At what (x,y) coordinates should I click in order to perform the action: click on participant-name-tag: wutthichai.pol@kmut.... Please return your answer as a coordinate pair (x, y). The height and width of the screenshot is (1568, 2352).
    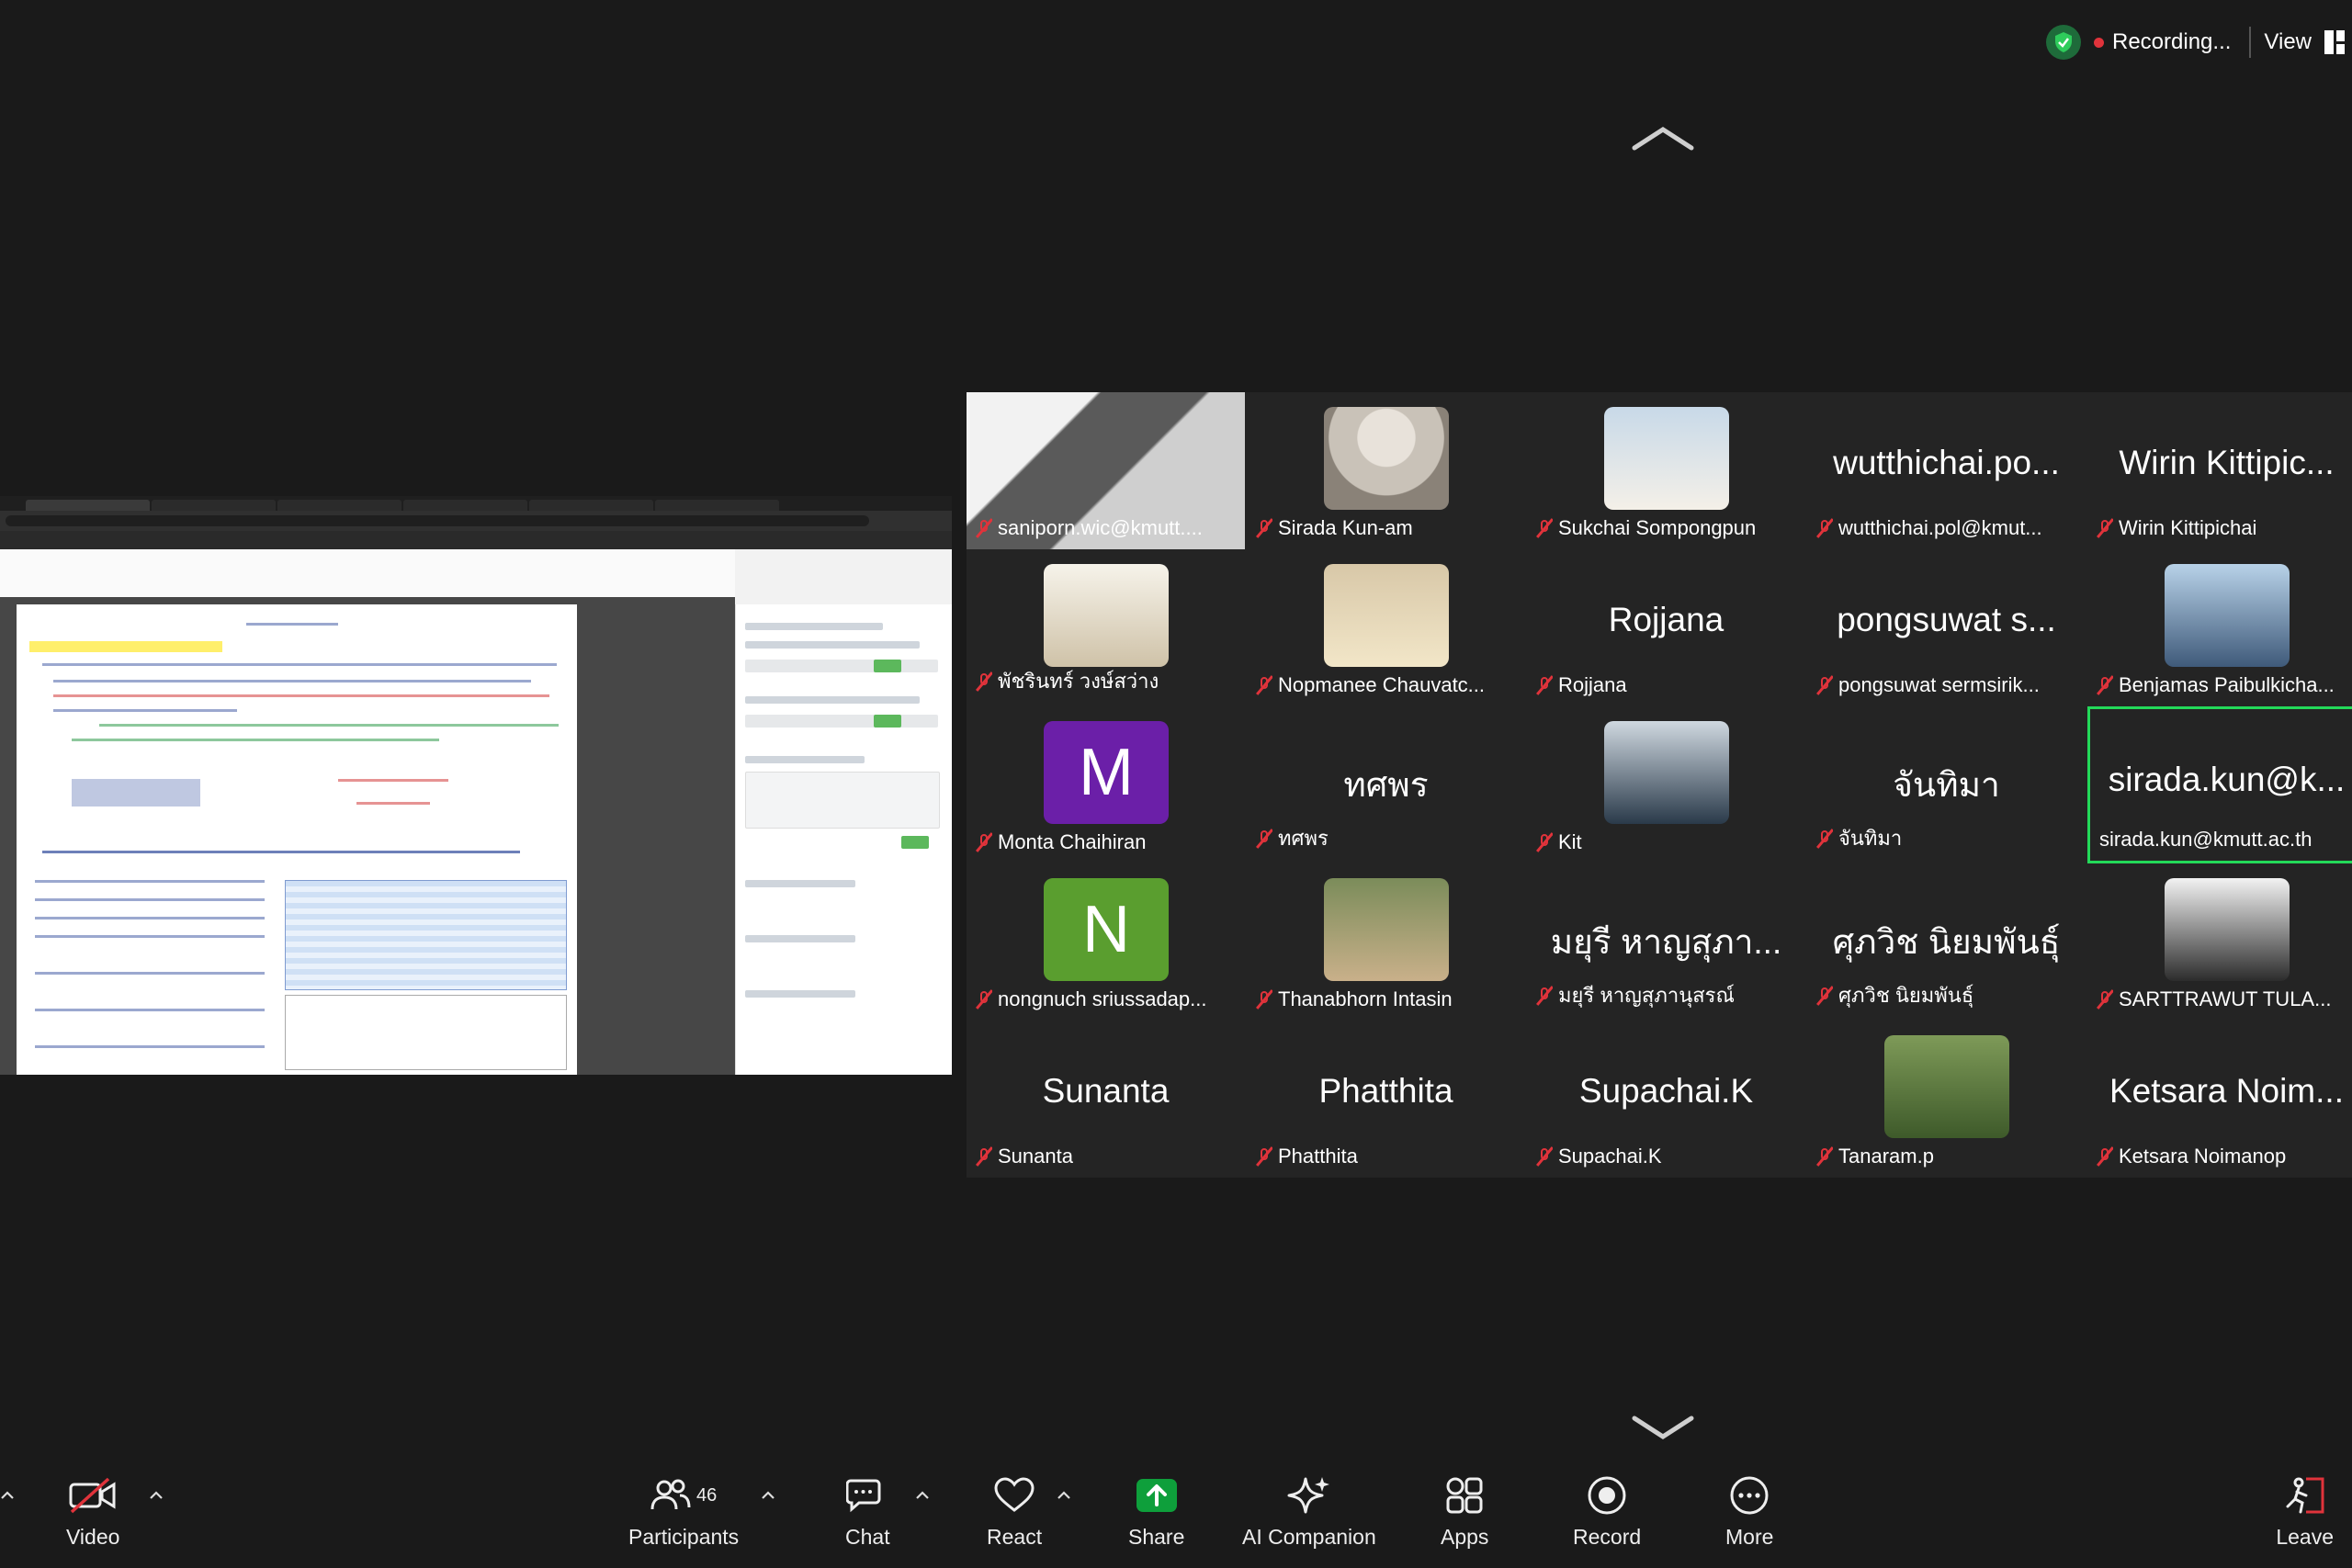
    Looking at the image, I should click on (1929, 528).